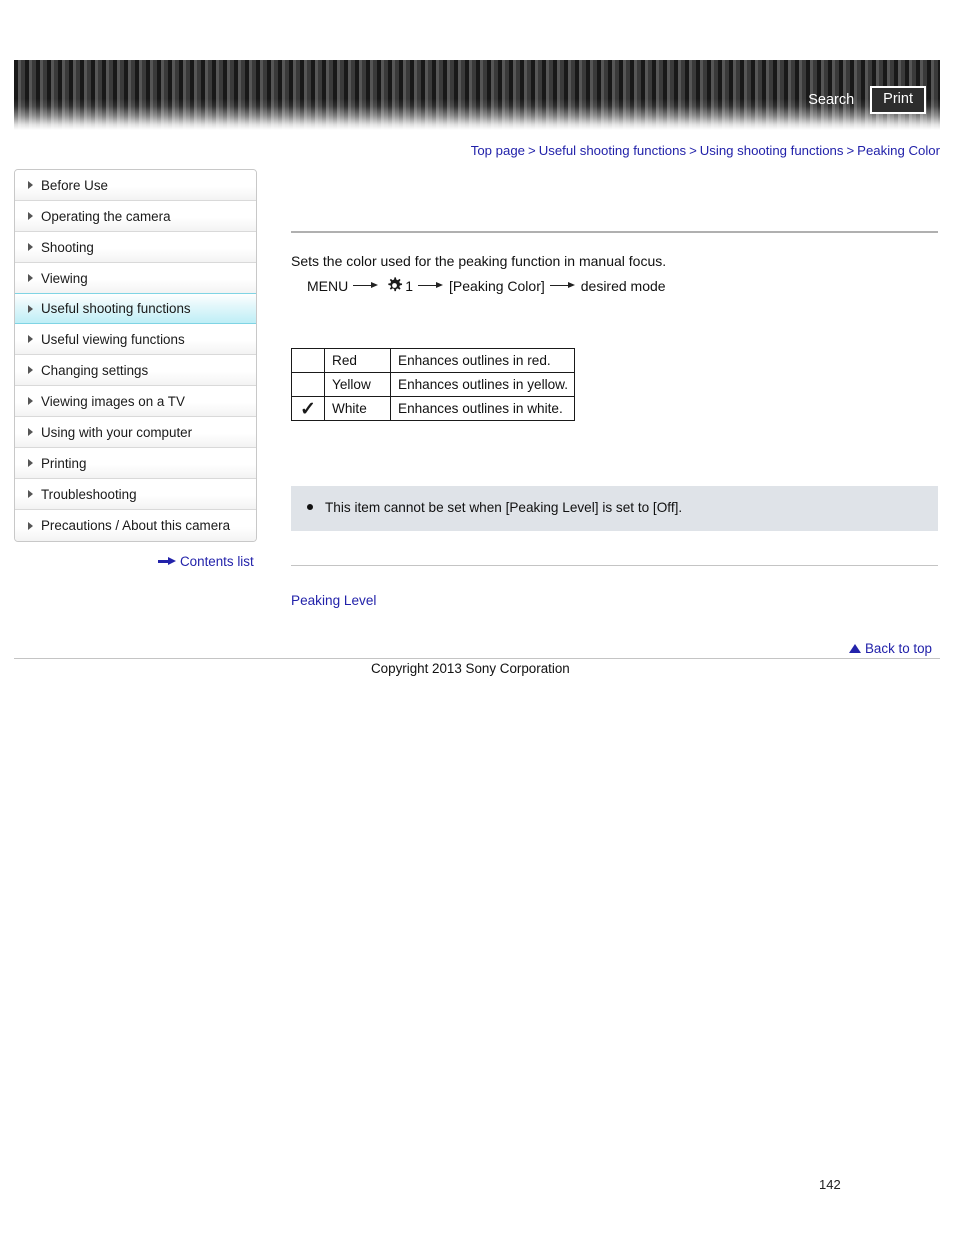 This screenshot has height=1235, width=954. What do you see at coordinates (772, 150) in the screenshot?
I see `breadcrumb-item-using-shooting-functions: Using shooting functions` at bounding box center [772, 150].